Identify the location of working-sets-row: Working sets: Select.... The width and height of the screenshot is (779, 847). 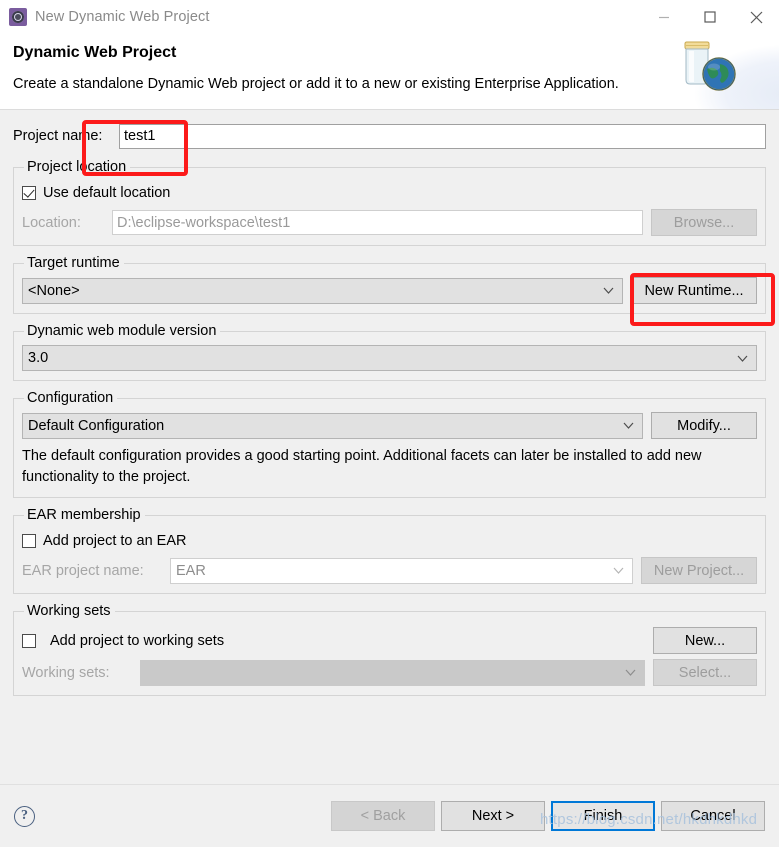
(389, 673).